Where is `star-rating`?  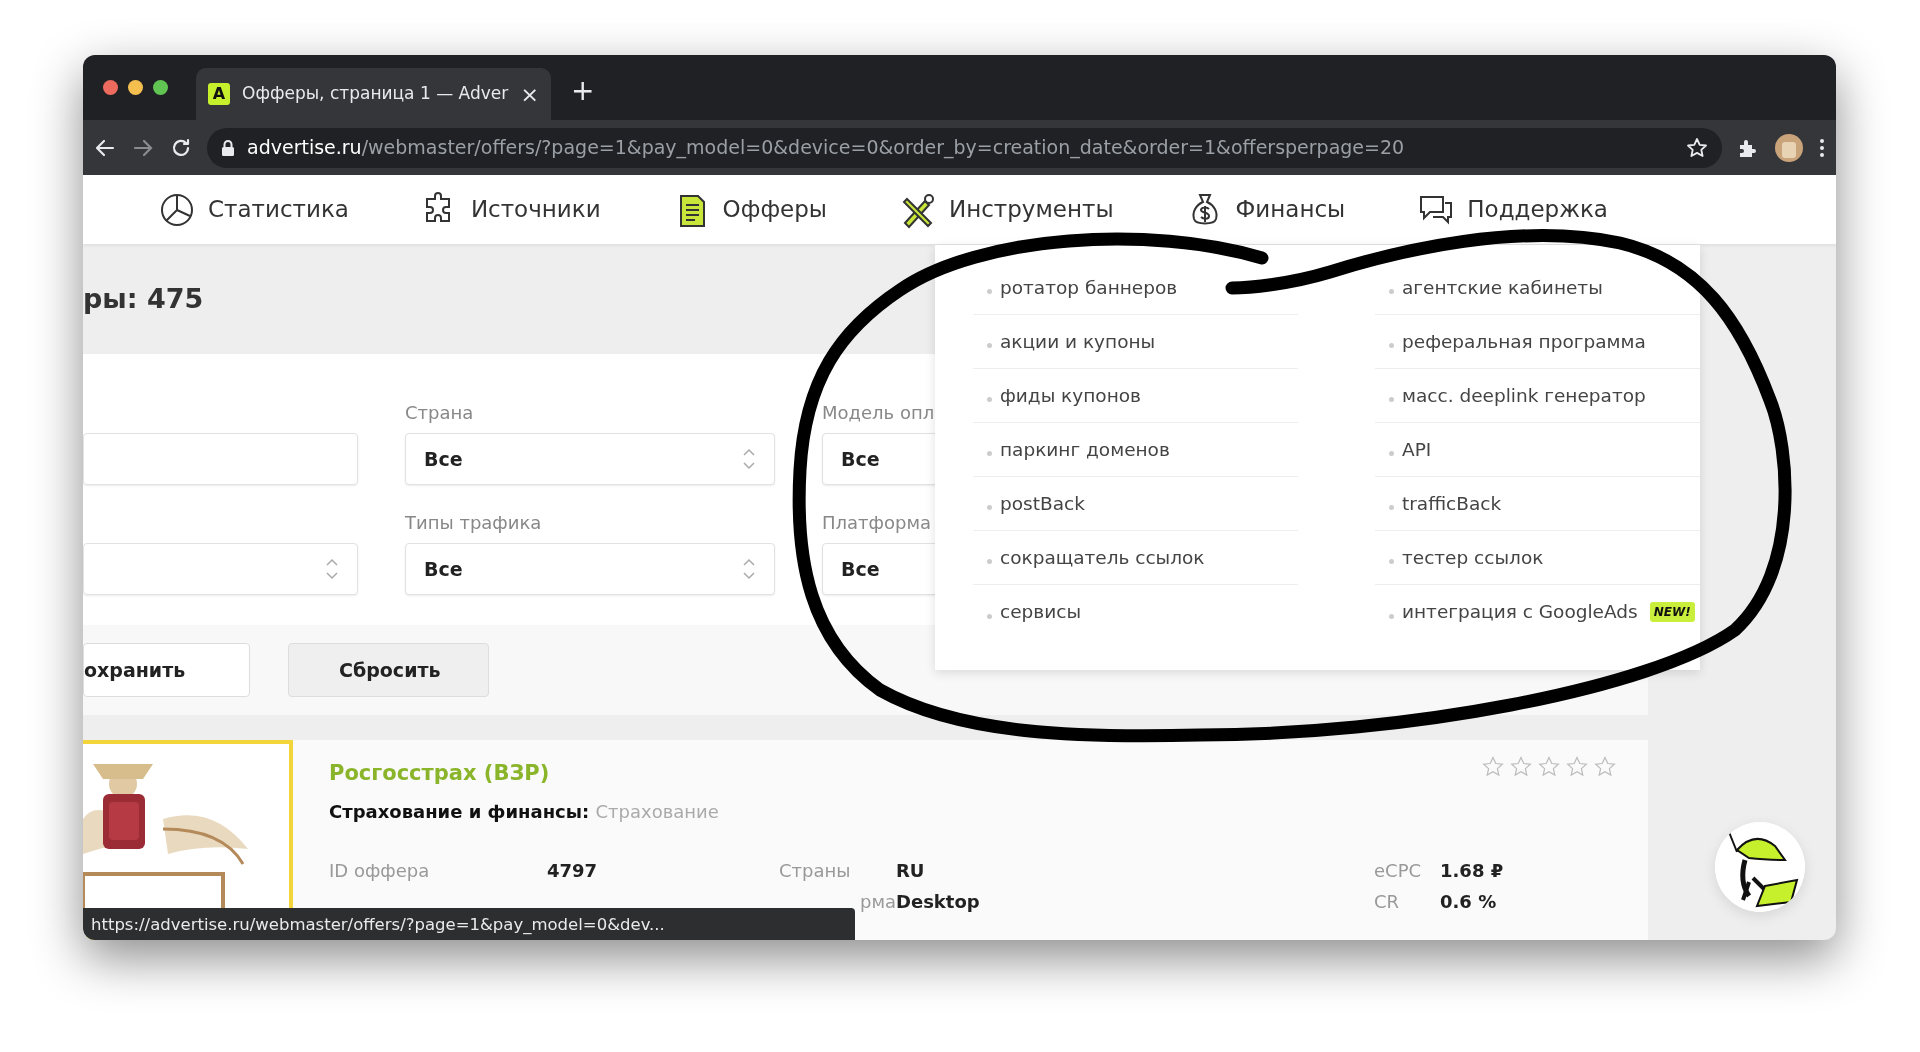 star-rating is located at coordinates (1549, 767).